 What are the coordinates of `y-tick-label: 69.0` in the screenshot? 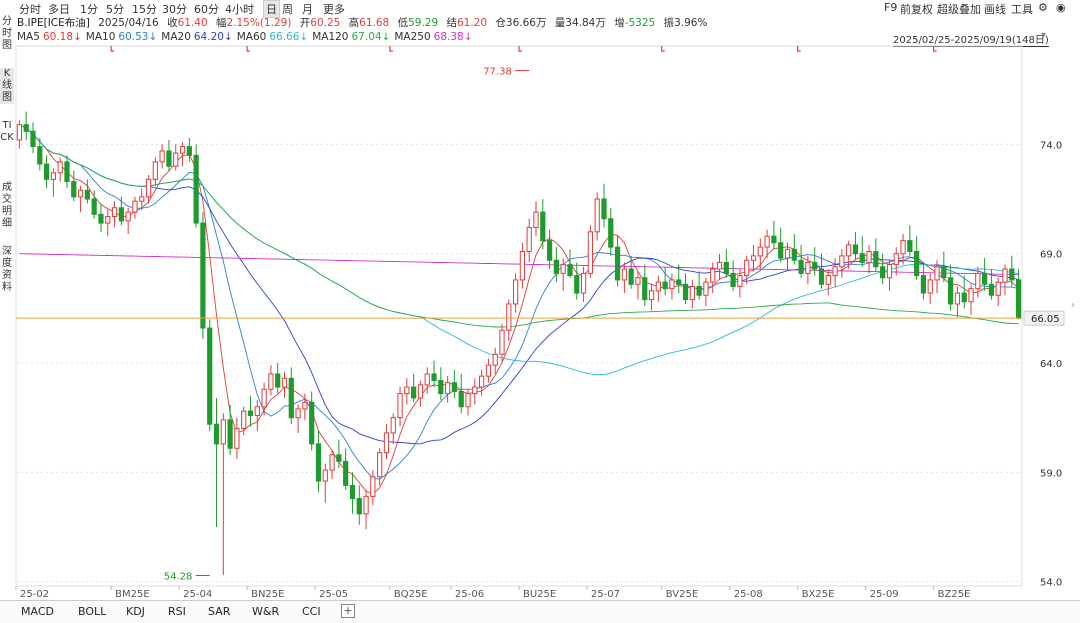 It's located at (1051, 255).